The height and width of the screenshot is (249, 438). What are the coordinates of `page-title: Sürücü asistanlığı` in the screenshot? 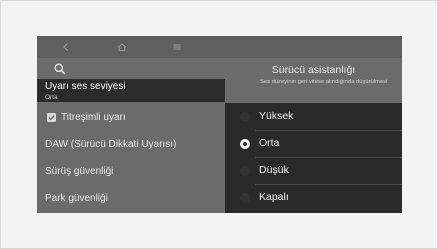 It's located at (313, 70).